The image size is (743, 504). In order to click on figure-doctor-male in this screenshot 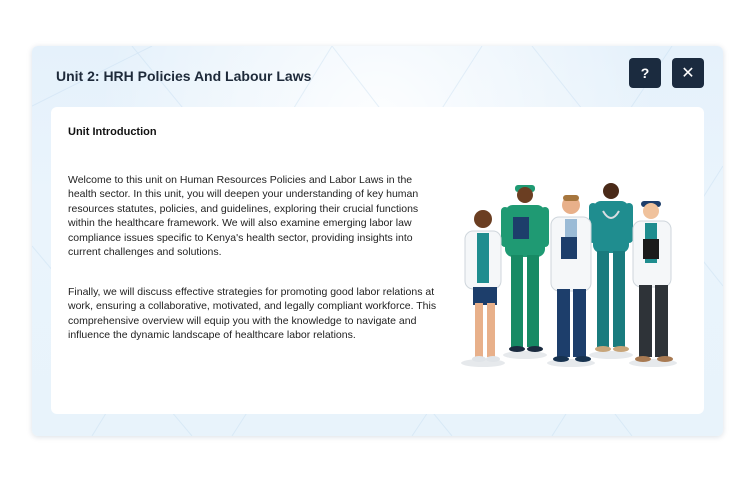, I will do `click(571, 278)`.